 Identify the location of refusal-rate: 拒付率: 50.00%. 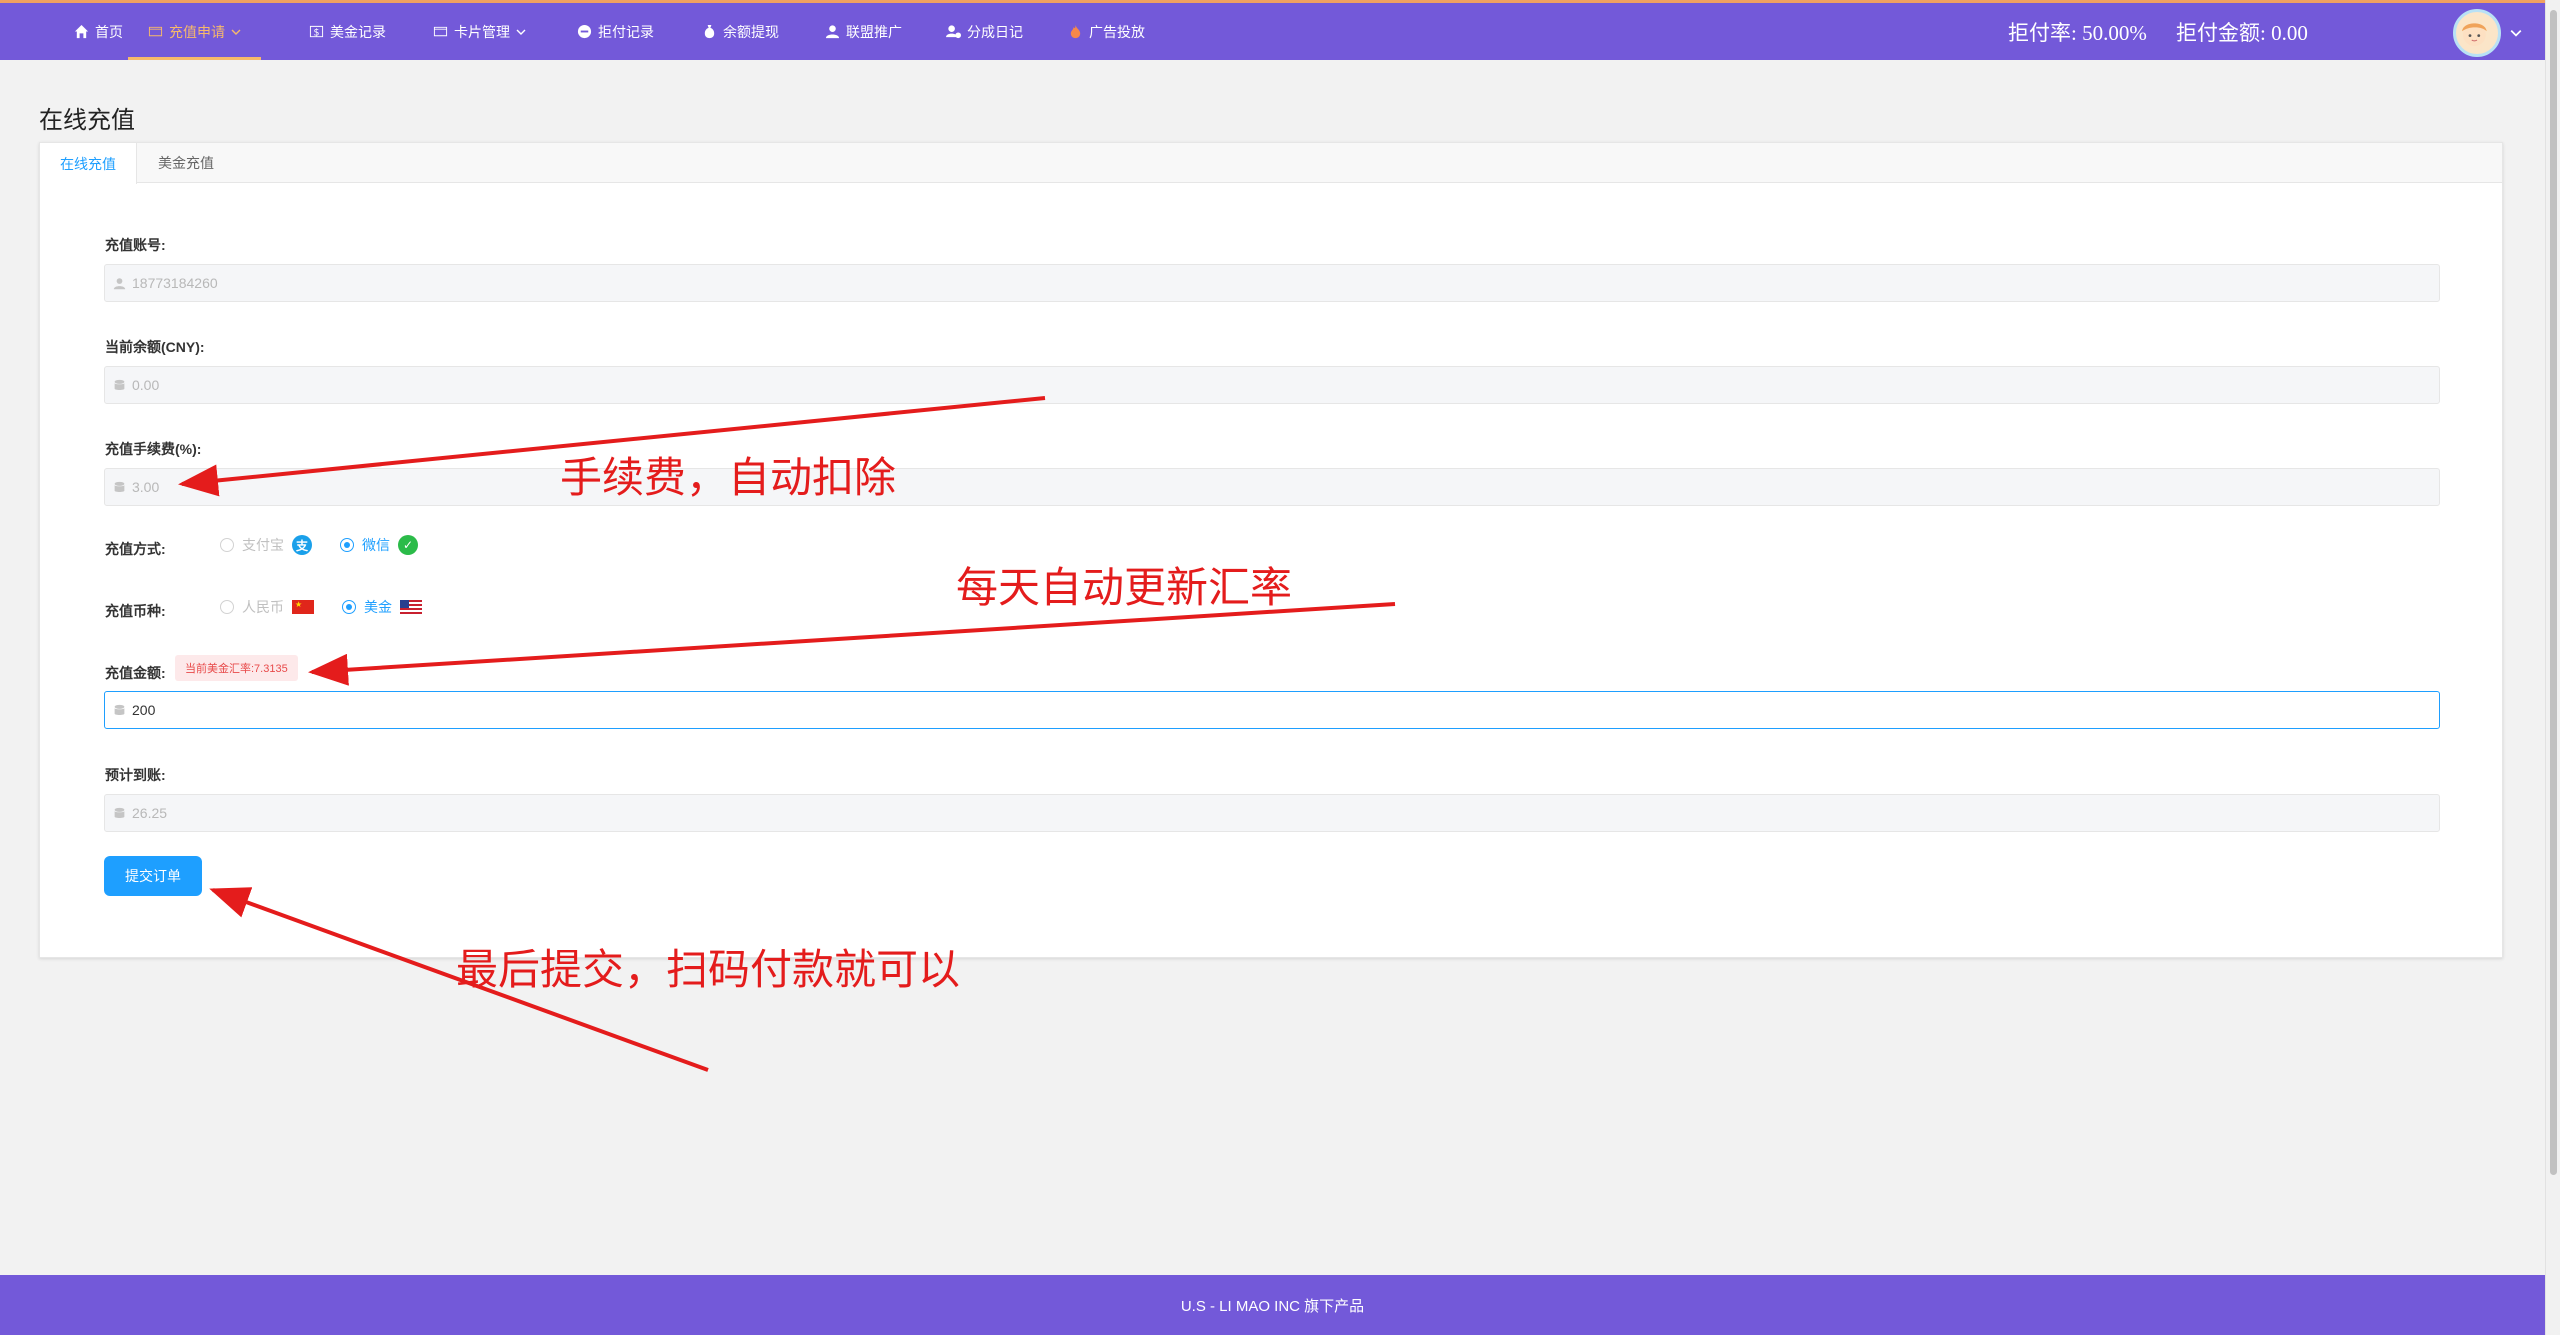
(2077, 32).